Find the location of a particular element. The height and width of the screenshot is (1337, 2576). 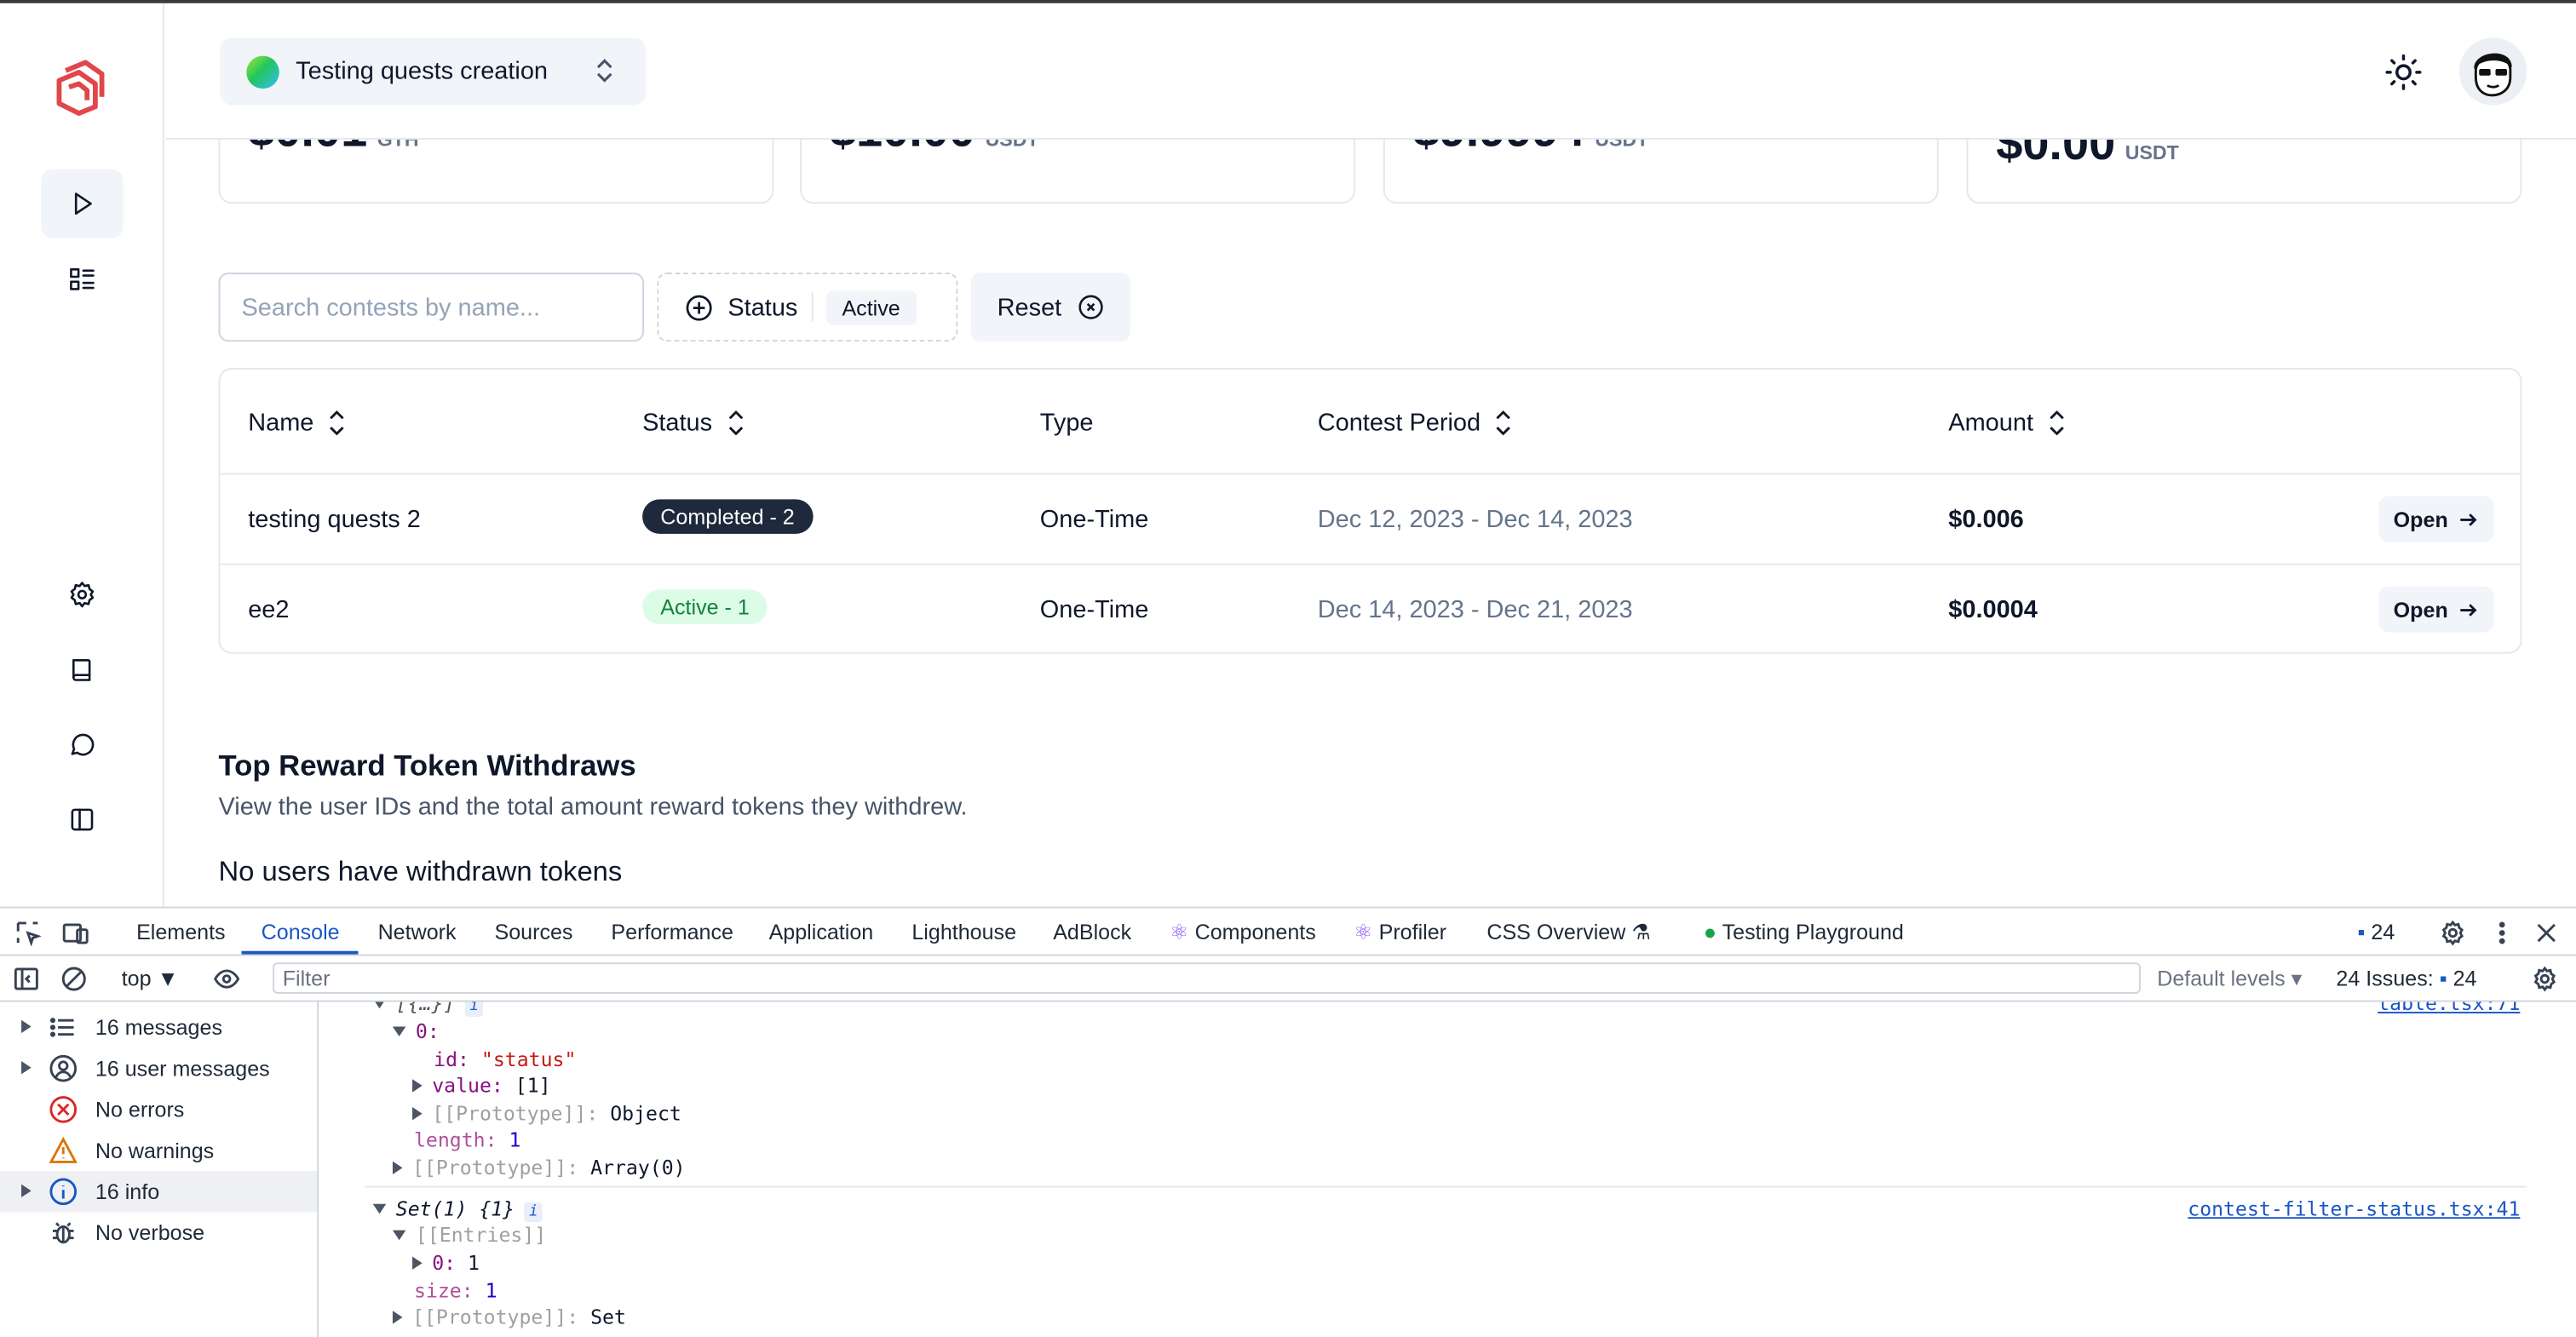

column-header-period: Contest Period is located at coordinates (1416, 423).